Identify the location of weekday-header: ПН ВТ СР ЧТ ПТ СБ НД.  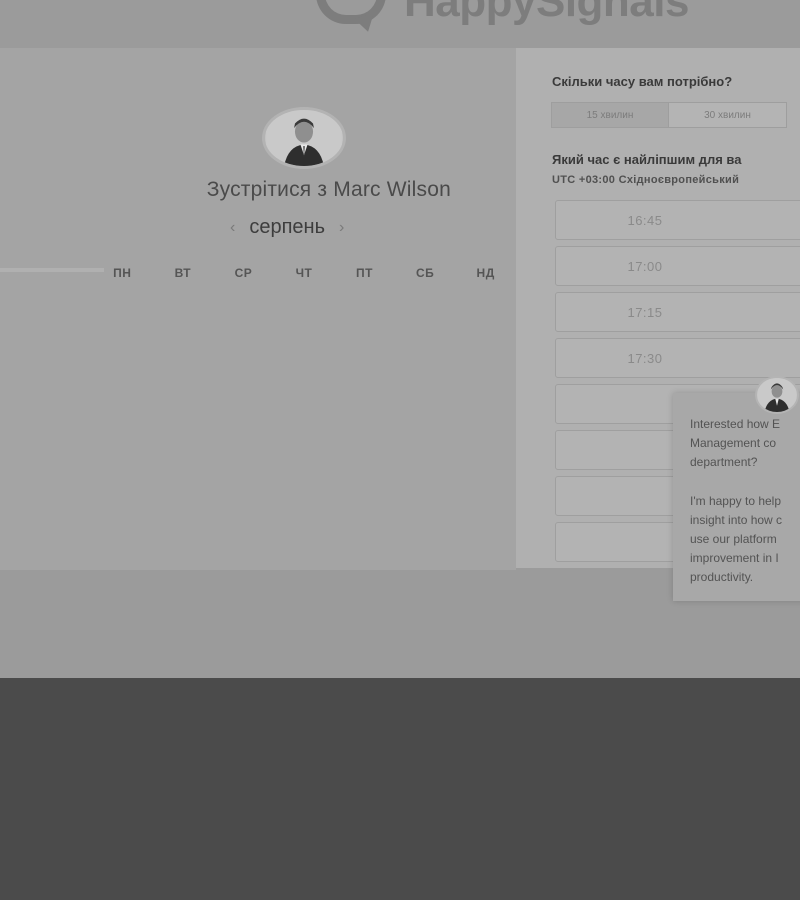
(304, 273).